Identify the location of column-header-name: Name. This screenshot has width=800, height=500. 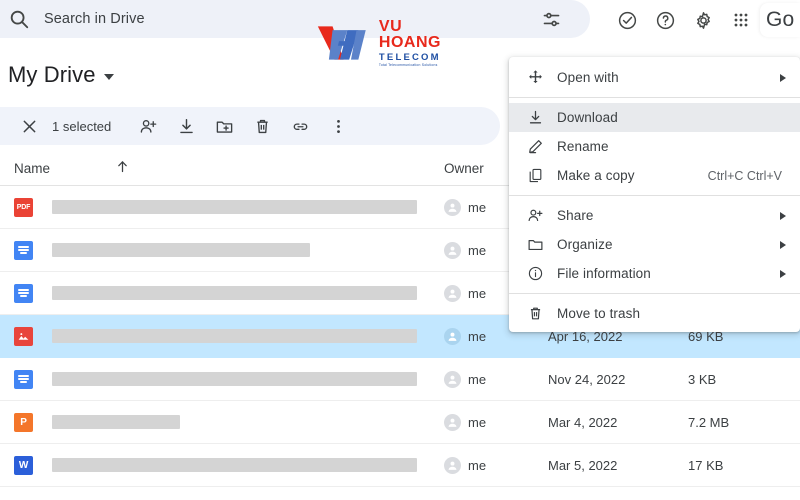
(64, 168).